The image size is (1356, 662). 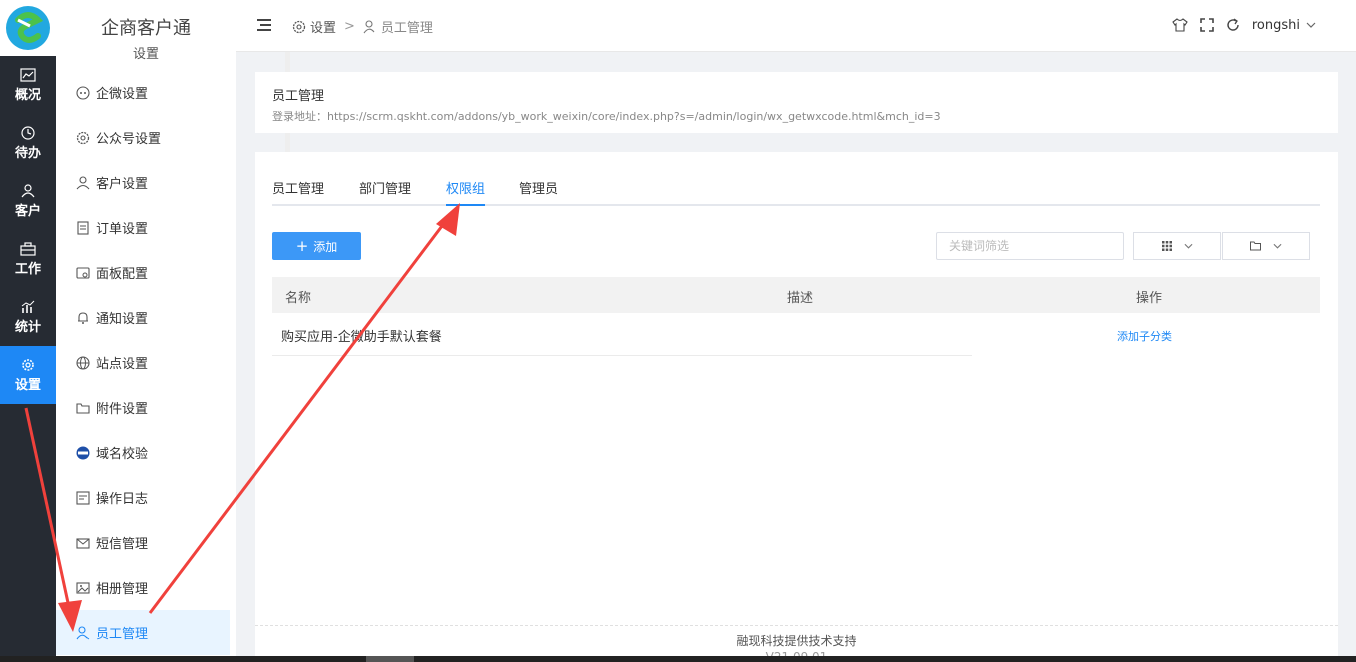 I want to click on menu-label: 域名校验, so click(x=122, y=454).